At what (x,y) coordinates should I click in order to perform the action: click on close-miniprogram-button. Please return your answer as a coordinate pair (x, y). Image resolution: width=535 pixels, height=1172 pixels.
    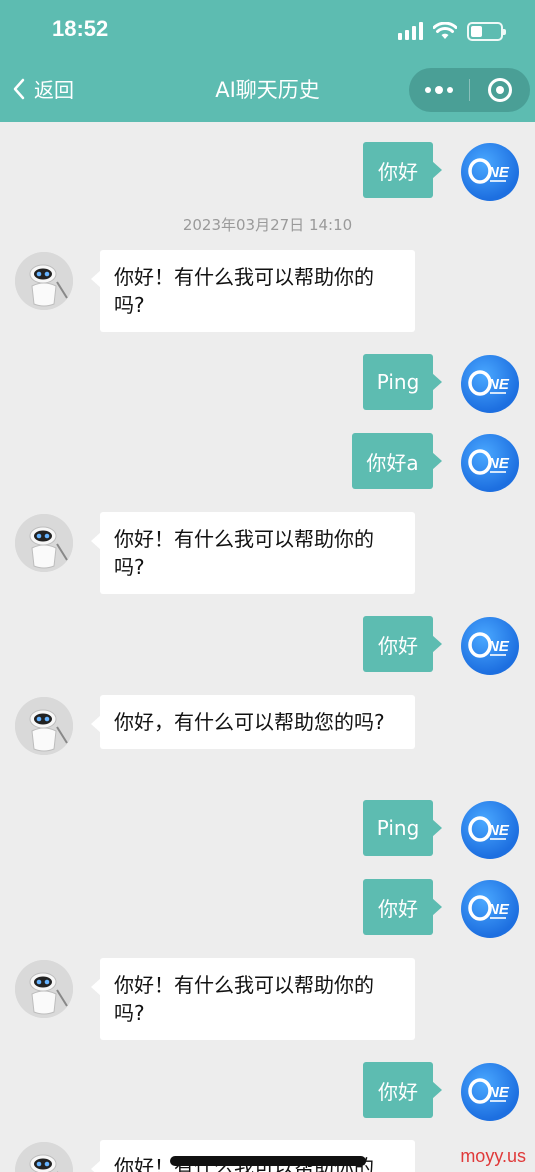
    Looking at the image, I should click on (500, 90).